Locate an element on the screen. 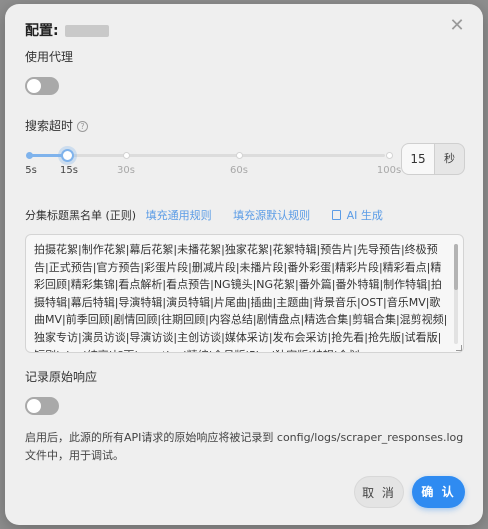 This screenshot has height=529, width=488. slider-stop-30s is located at coordinates (126, 155).